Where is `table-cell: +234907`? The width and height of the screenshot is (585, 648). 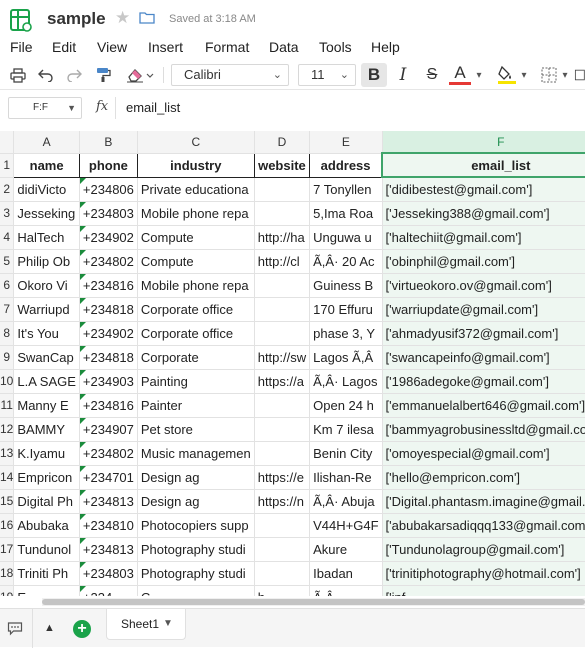 table-cell: +234907 is located at coordinates (108, 429).